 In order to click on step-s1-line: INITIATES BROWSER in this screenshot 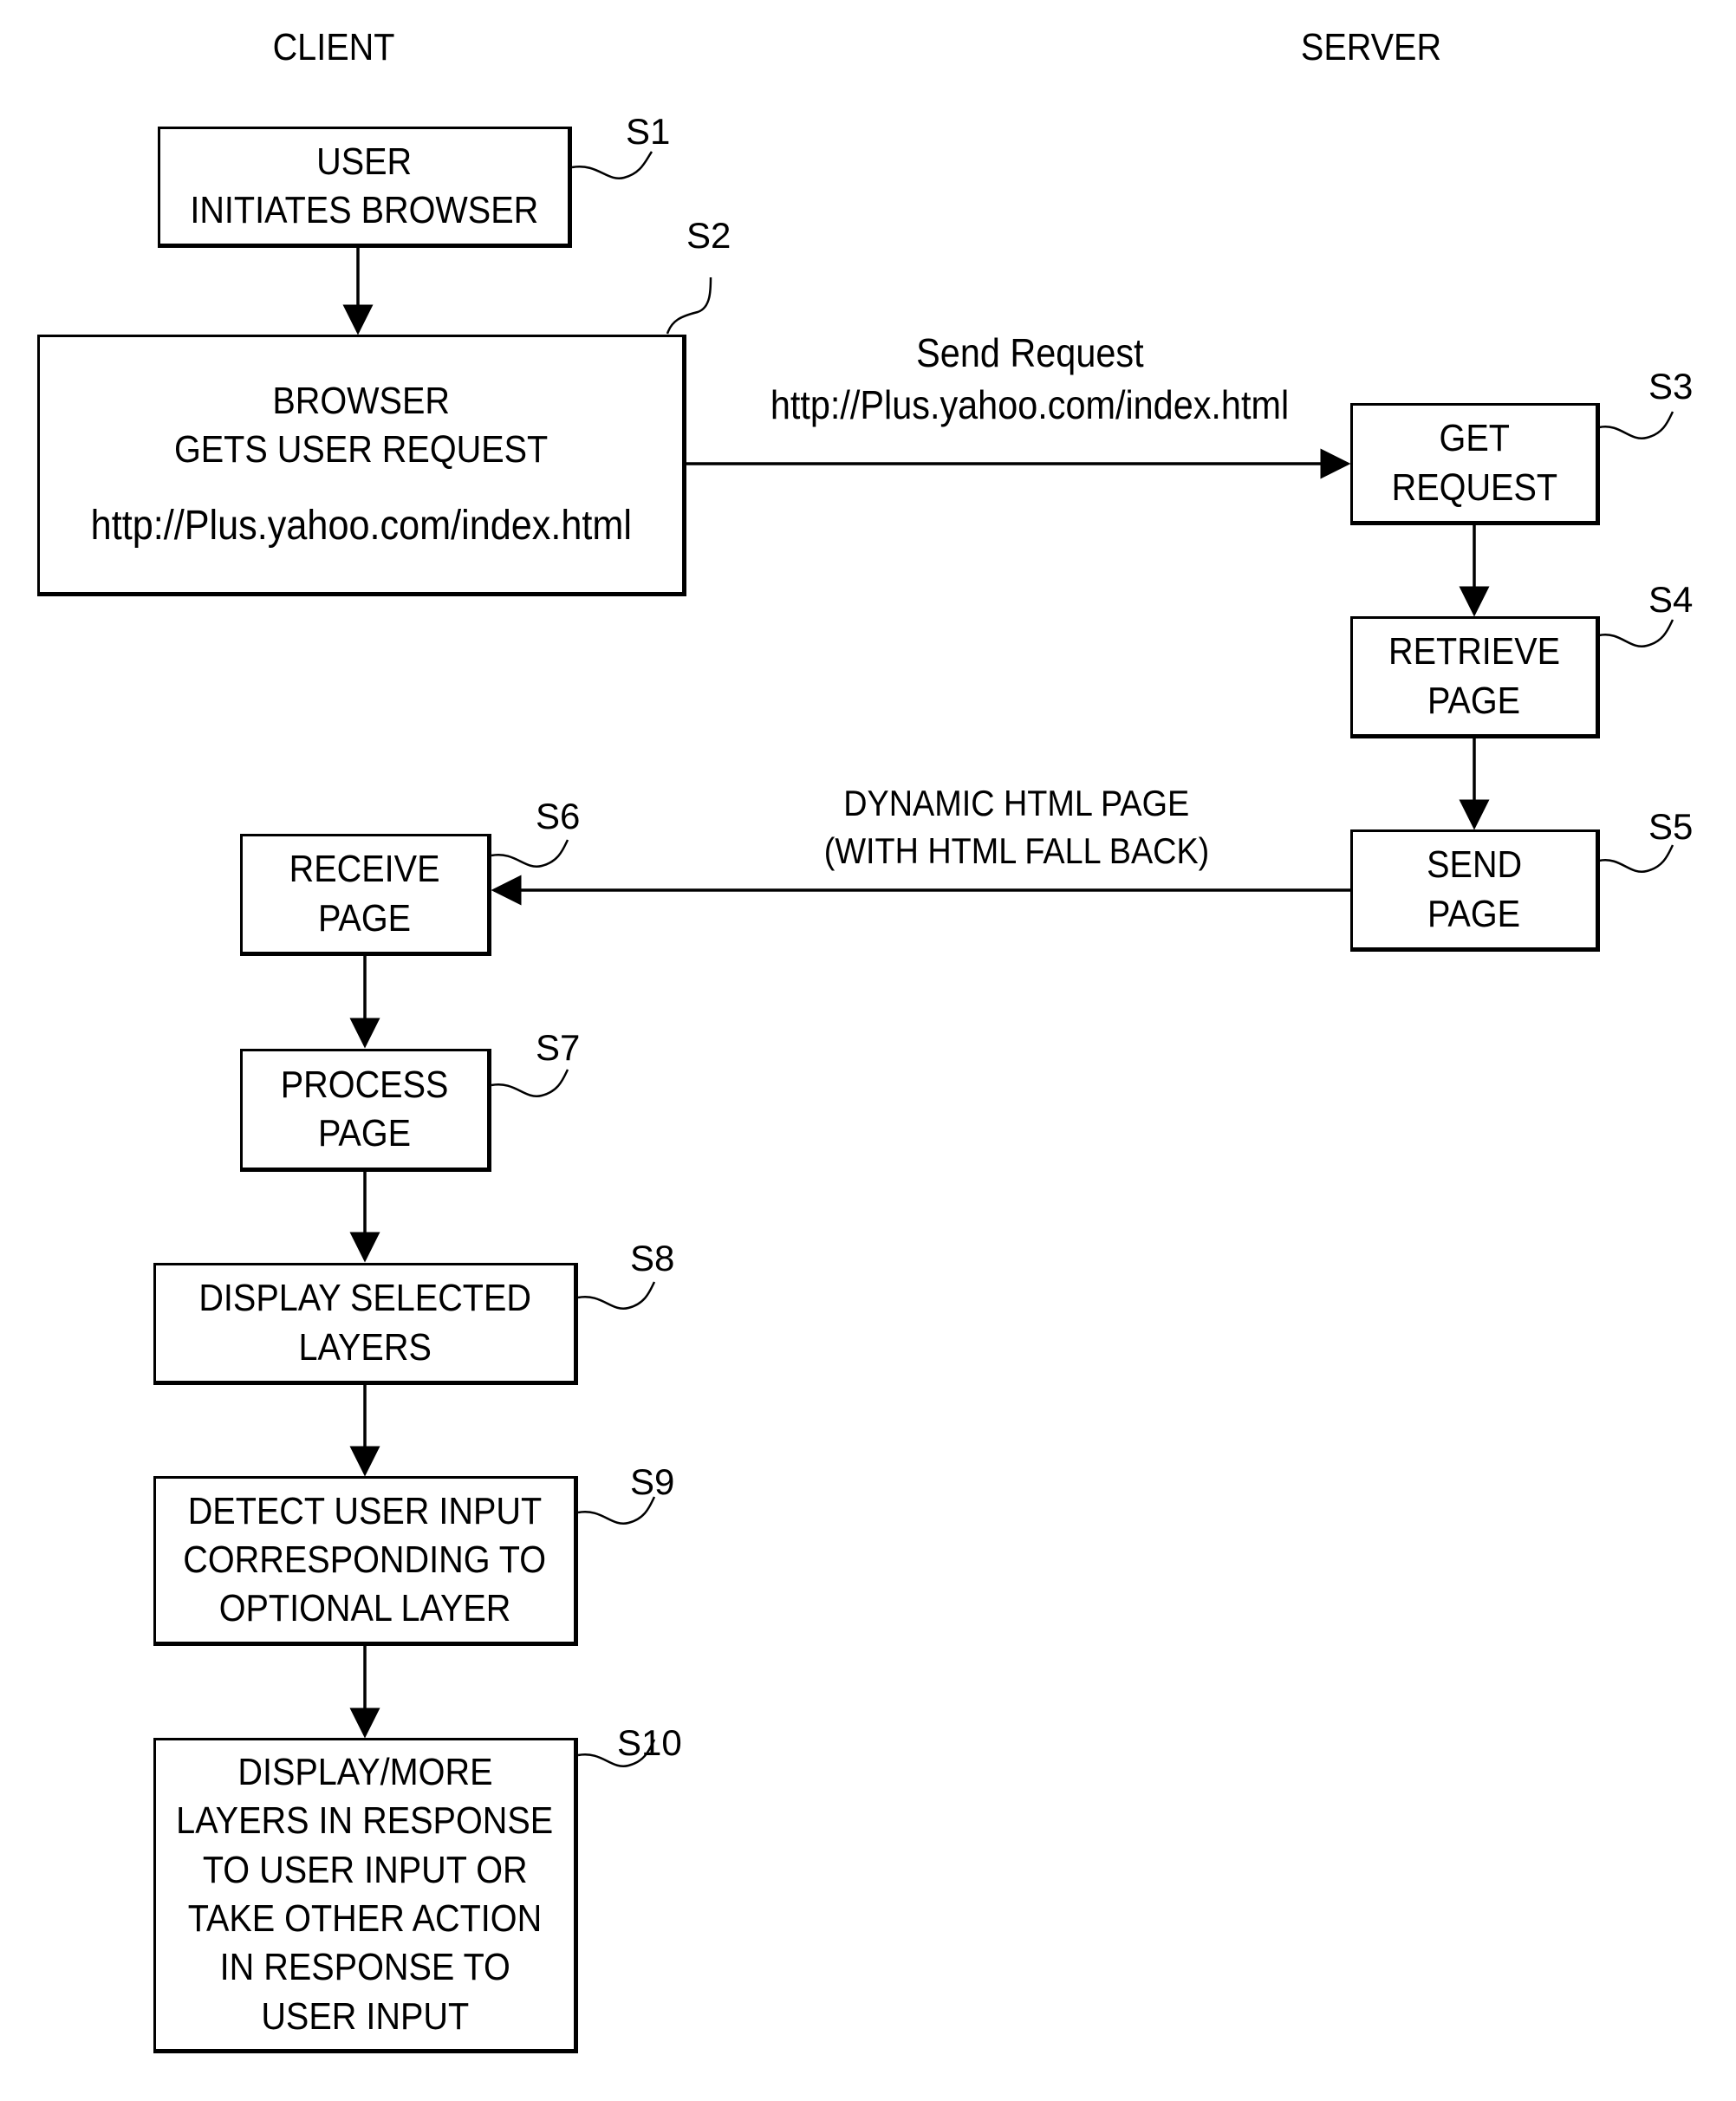, I will do `click(364, 210)`.